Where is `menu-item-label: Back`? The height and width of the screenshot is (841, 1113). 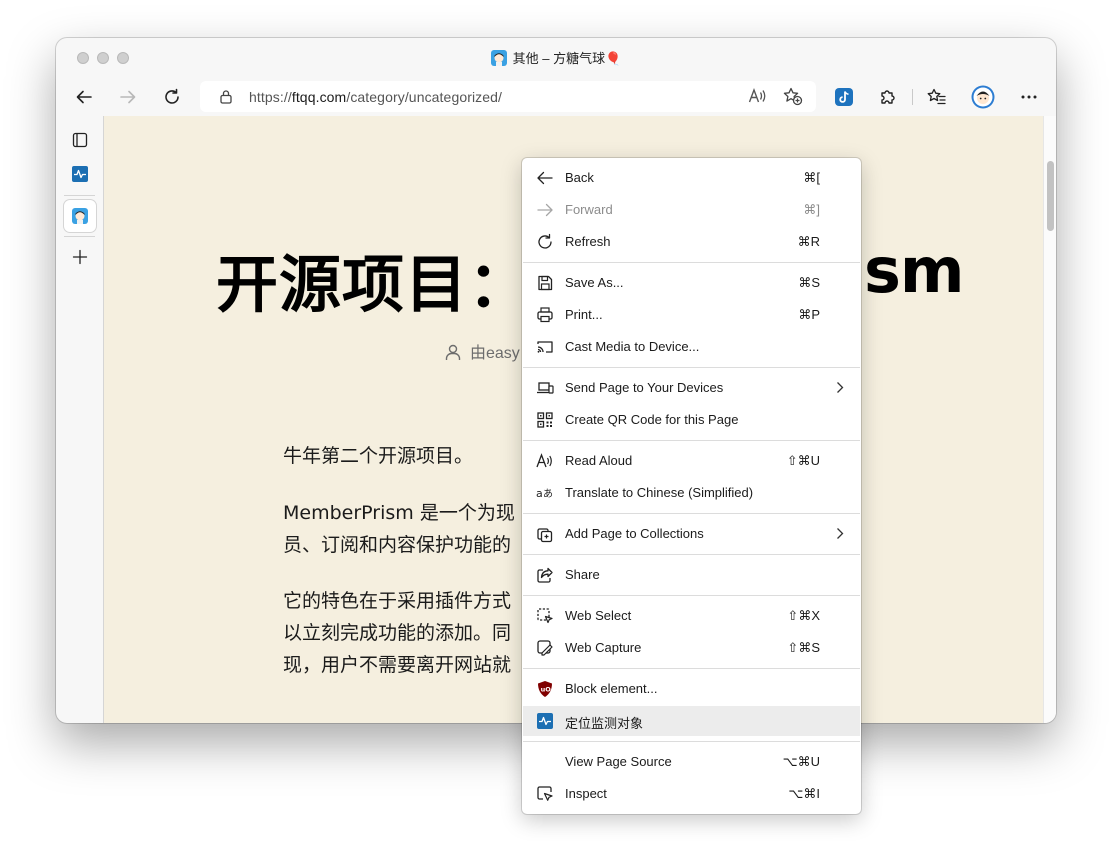 menu-item-label: Back is located at coordinates (579, 177).